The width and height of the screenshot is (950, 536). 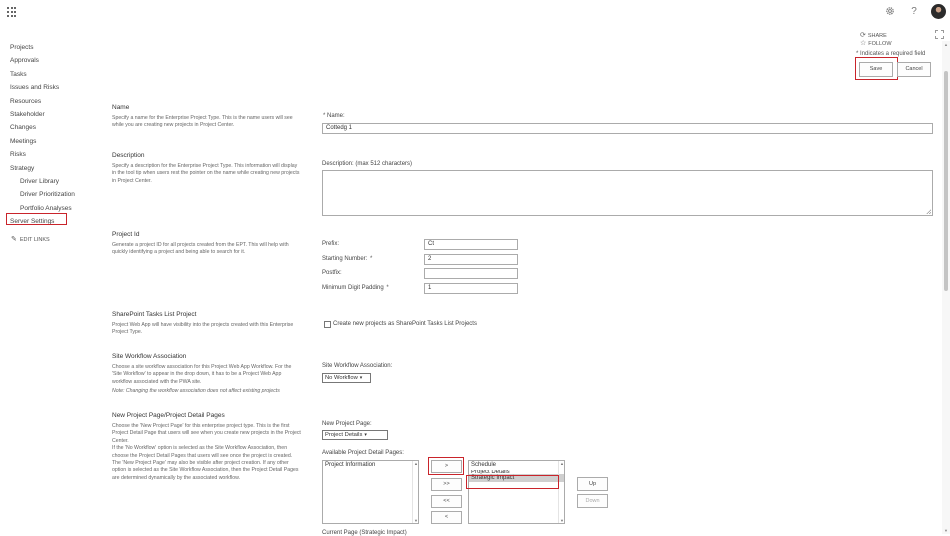 What do you see at coordinates (876, 68) in the screenshot?
I see `save-highlight` at bounding box center [876, 68].